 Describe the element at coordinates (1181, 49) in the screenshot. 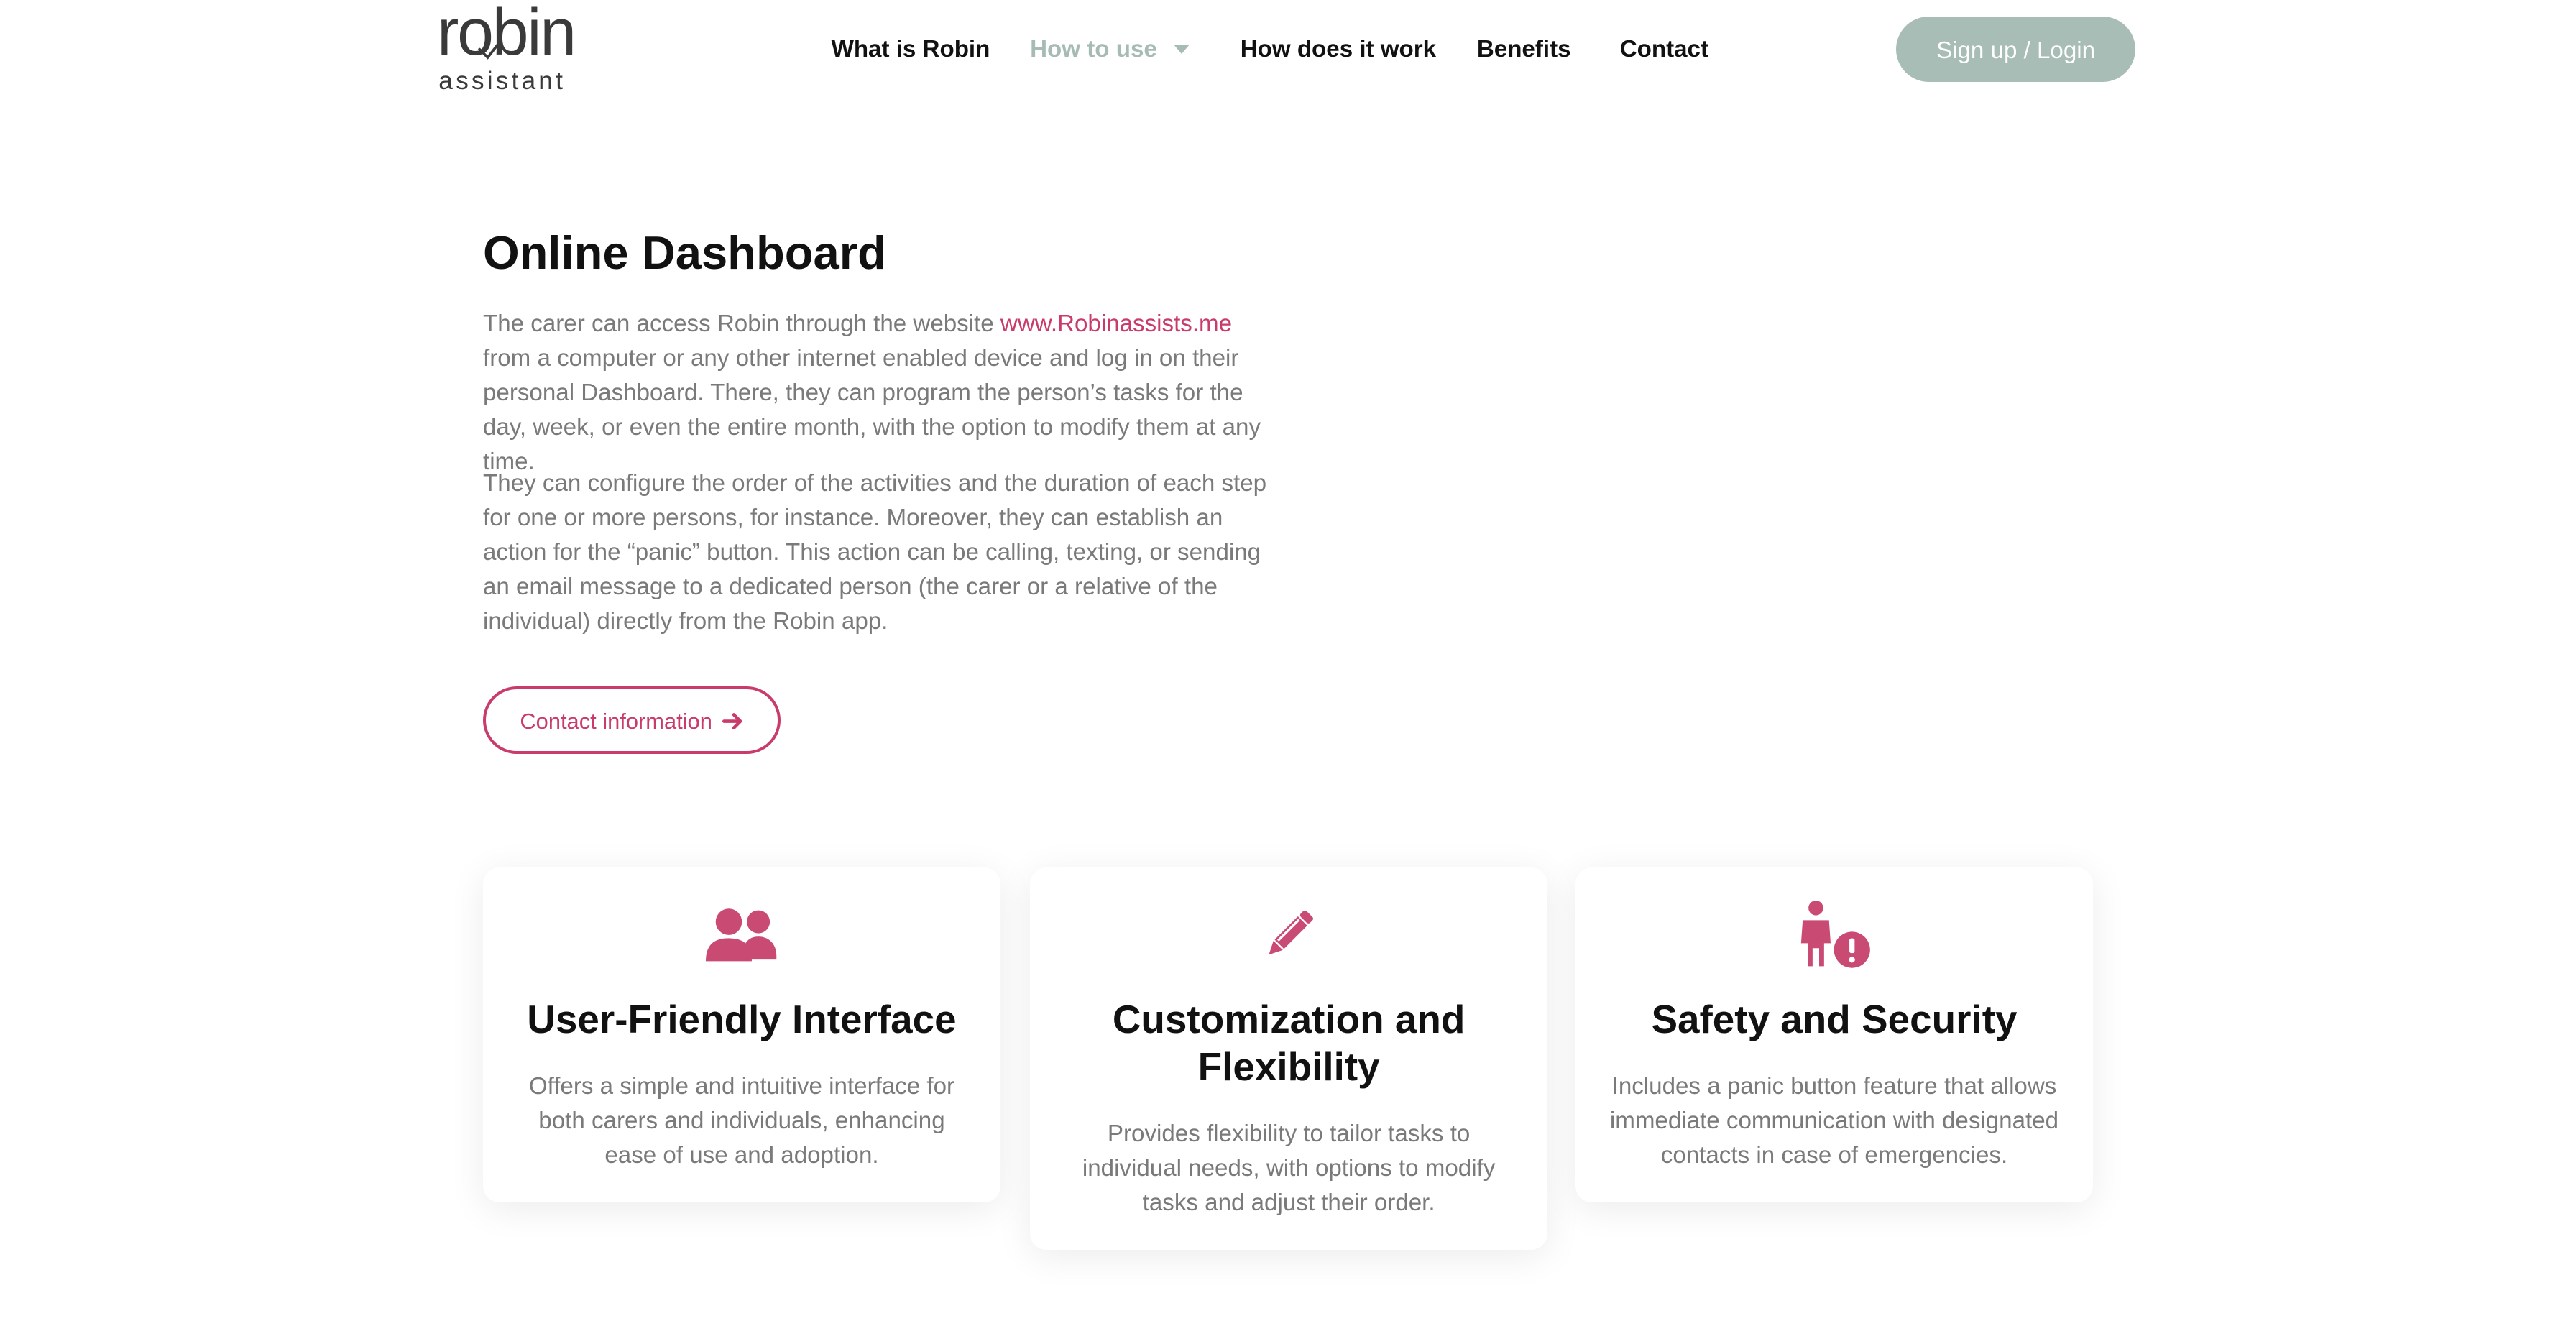

I see `chevron-down-icon` at that location.